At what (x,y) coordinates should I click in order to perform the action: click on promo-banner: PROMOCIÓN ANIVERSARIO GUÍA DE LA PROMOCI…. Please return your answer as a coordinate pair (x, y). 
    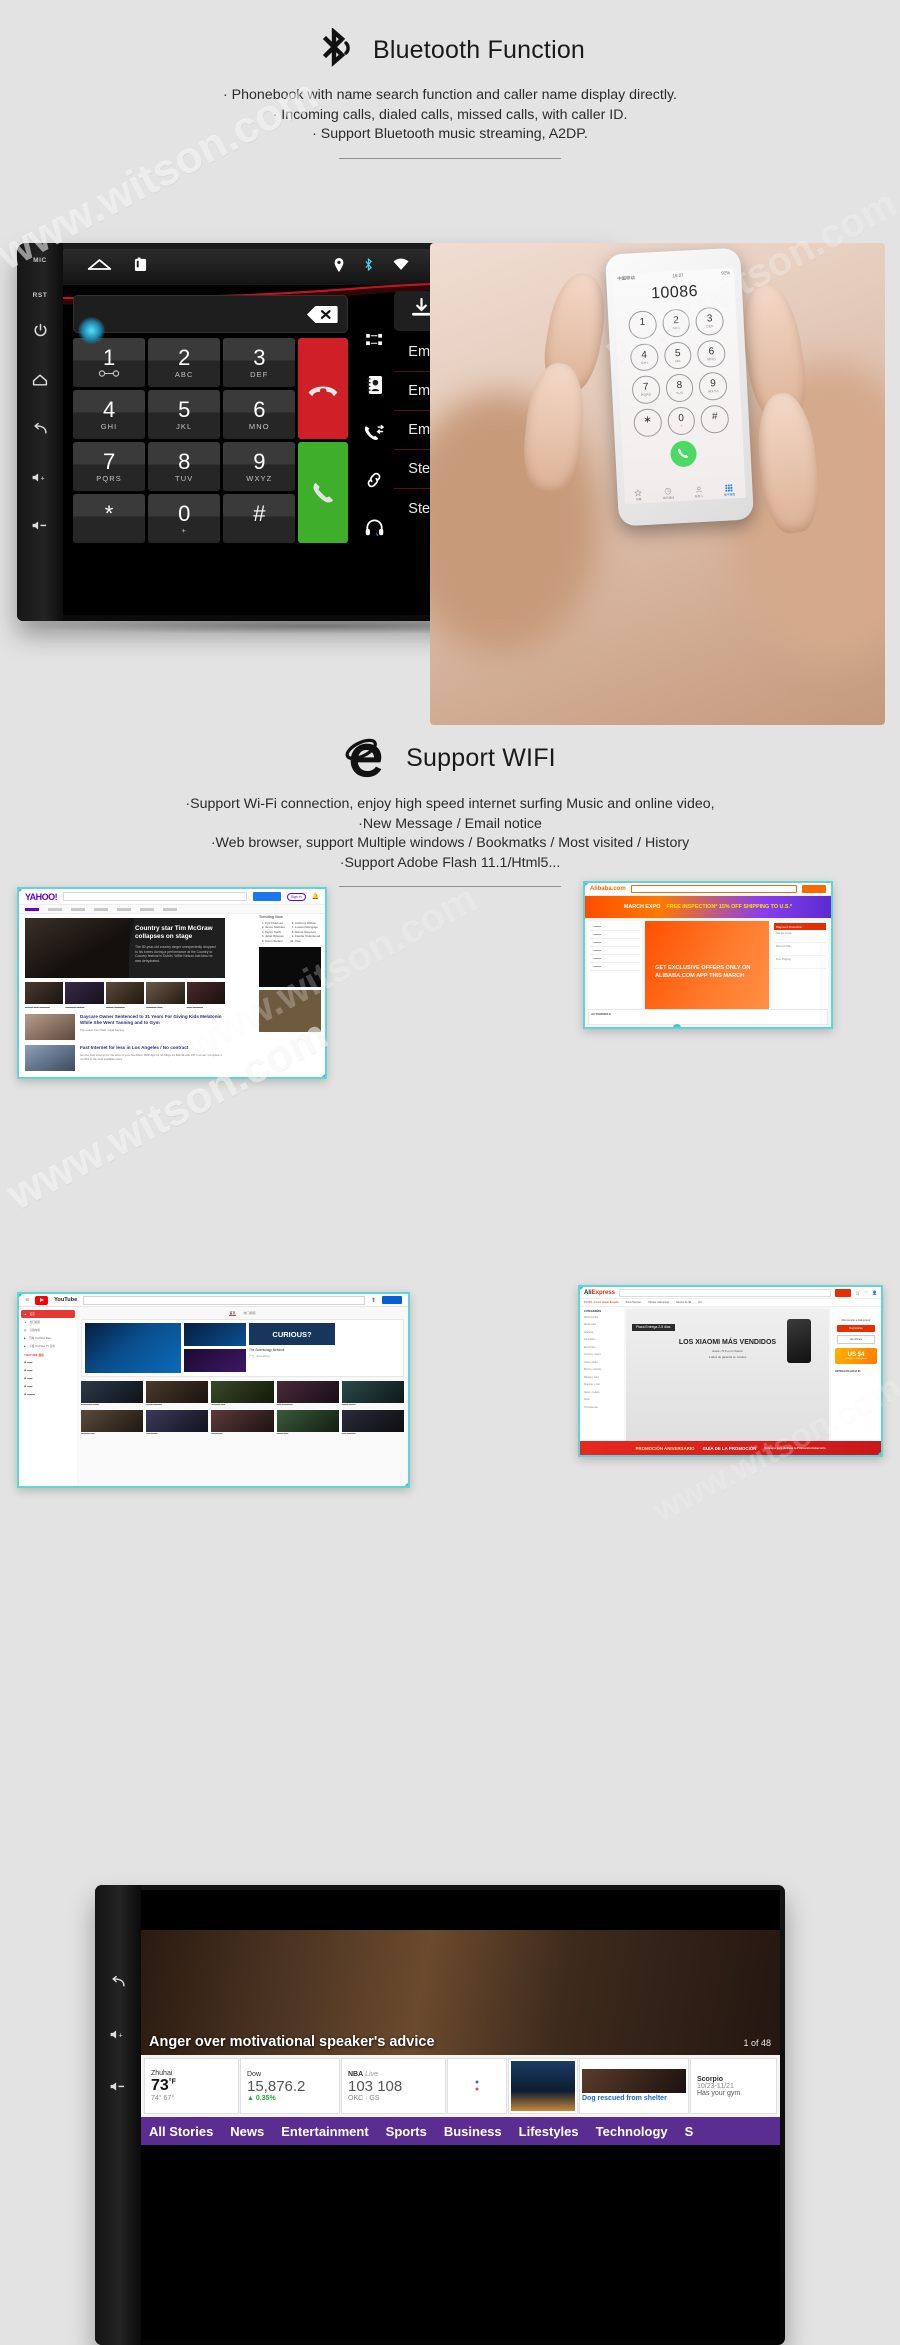
    Looking at the image, I should click on (730, 1448).